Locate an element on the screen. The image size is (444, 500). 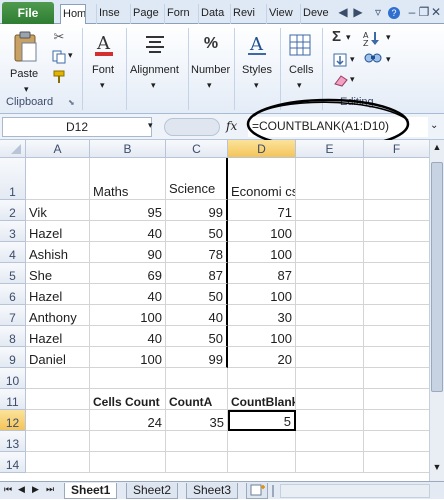
paste-label: Paste is located at coordinates (24, 74).